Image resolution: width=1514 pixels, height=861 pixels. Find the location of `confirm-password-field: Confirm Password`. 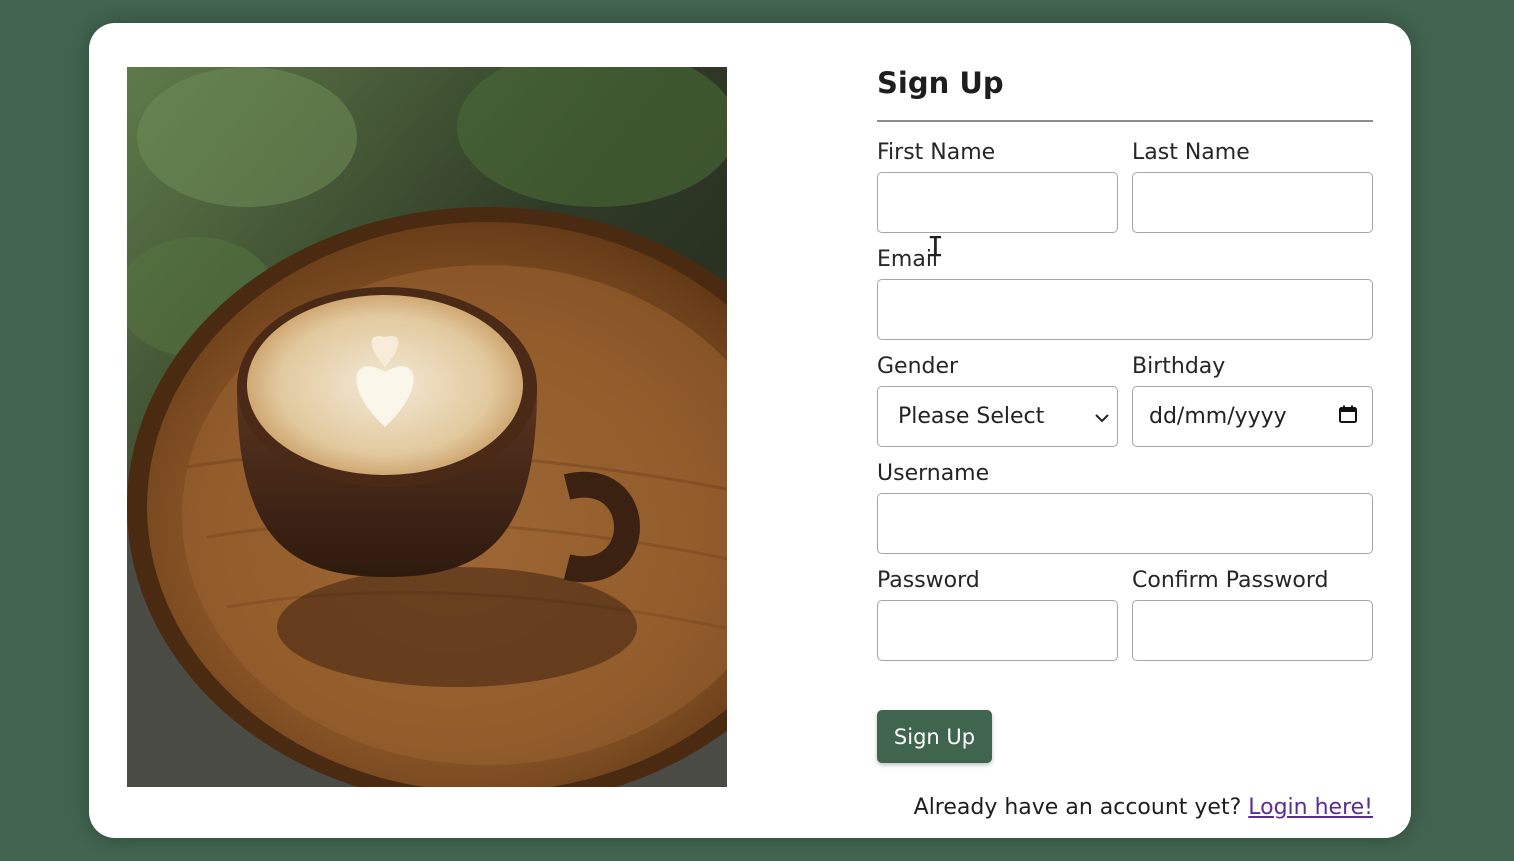

confirm-password-field: Confirm Password is located at coordinates (1252, 614).